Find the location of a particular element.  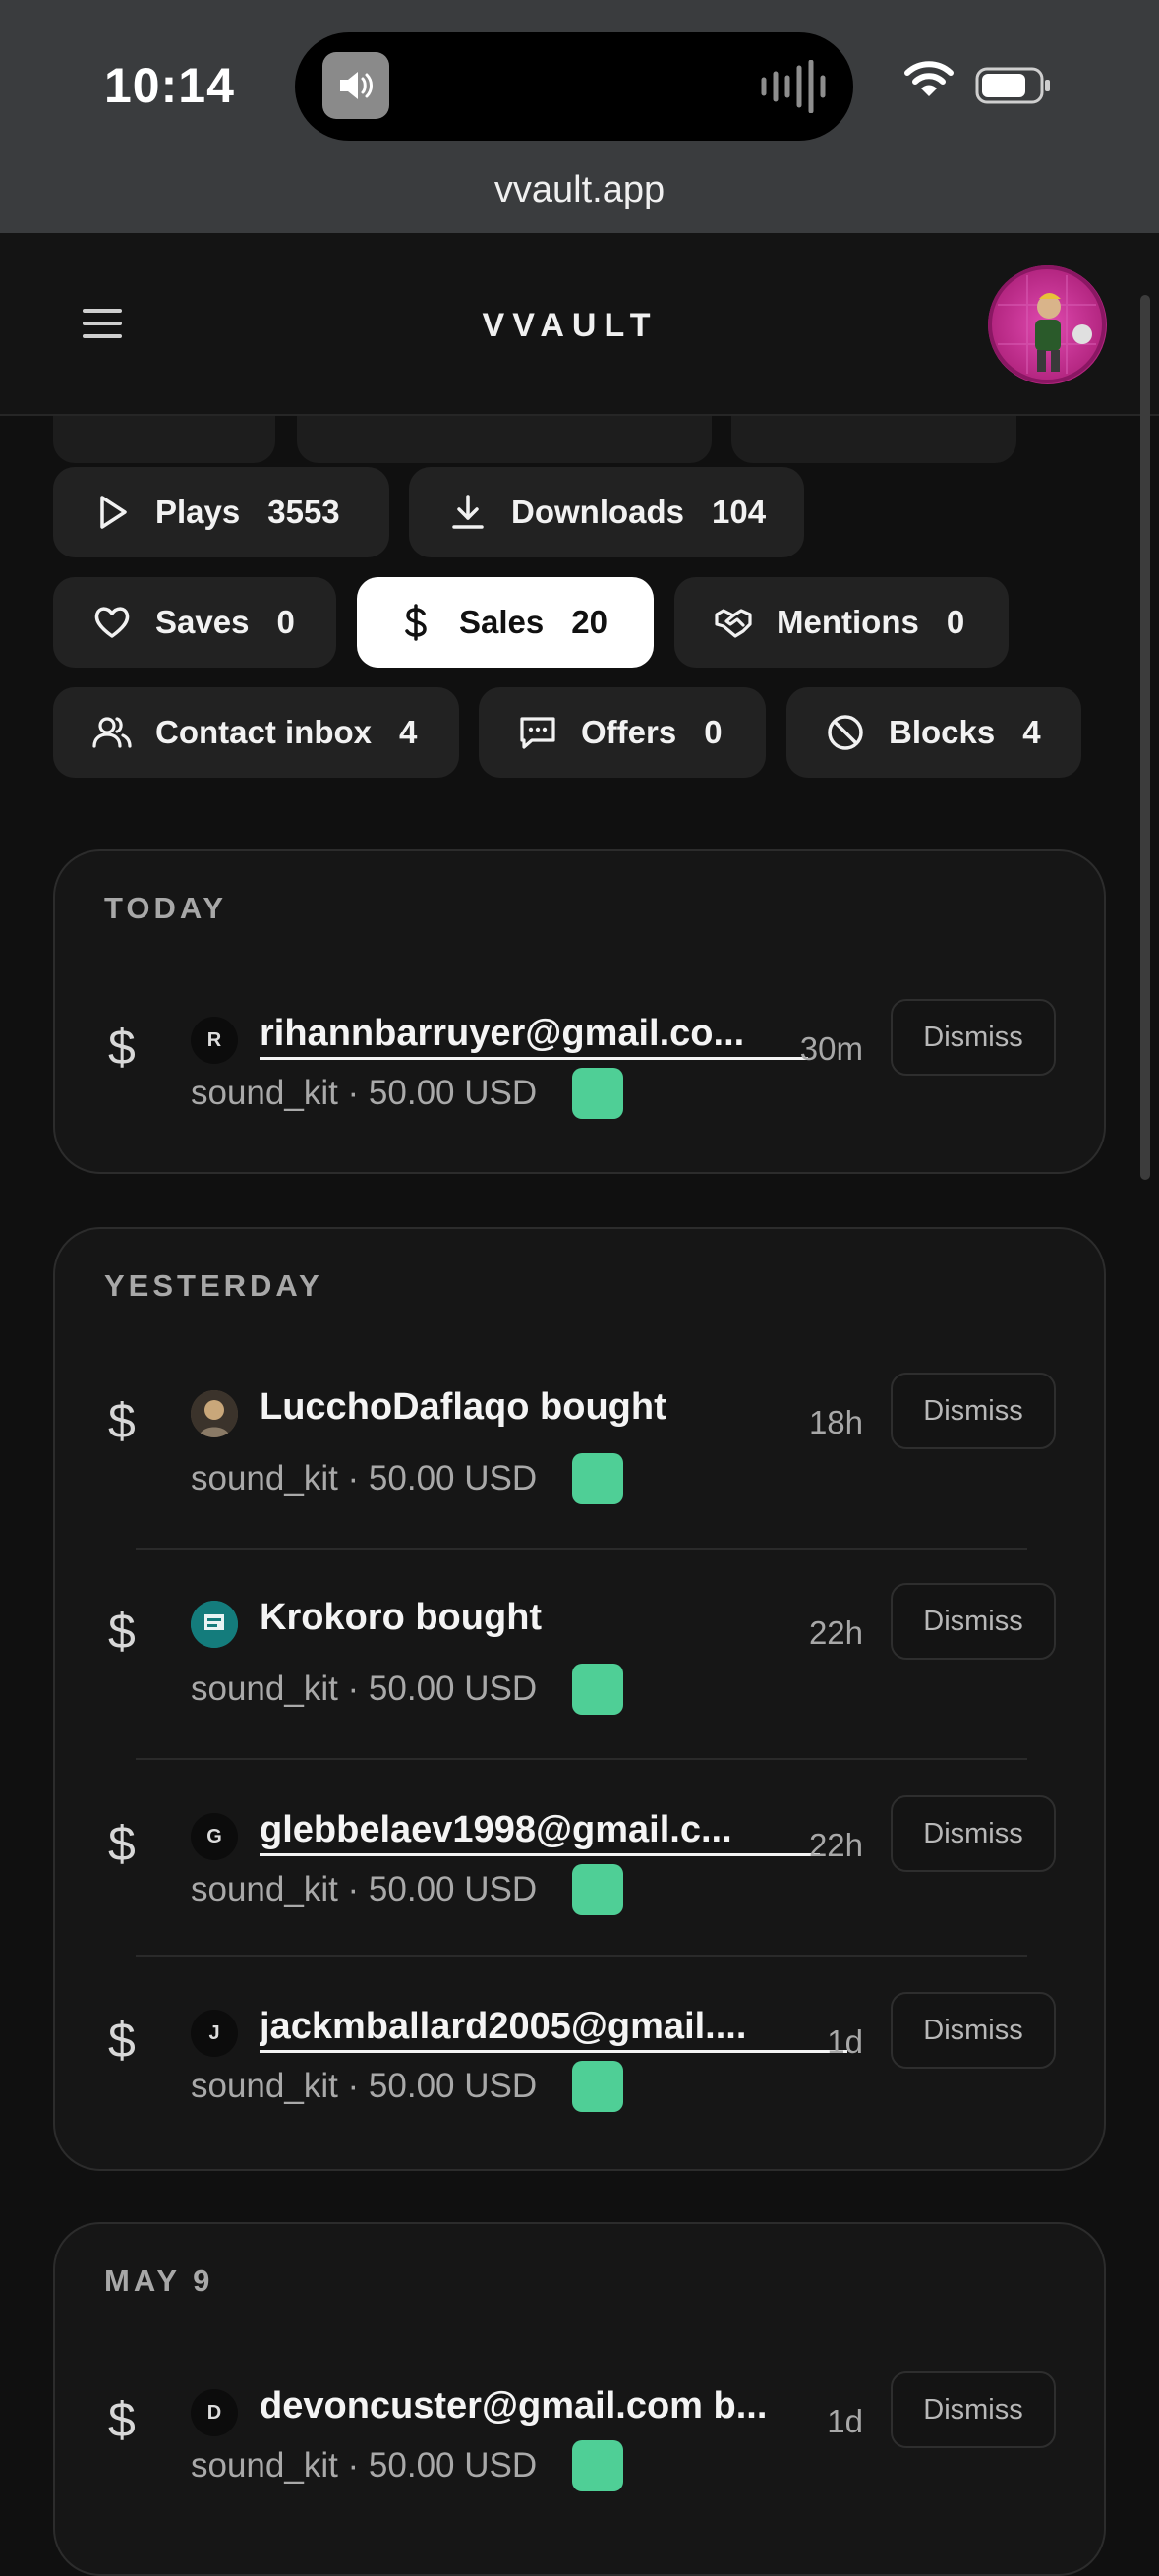

dollar-icon is located at coordinates (416, 622).